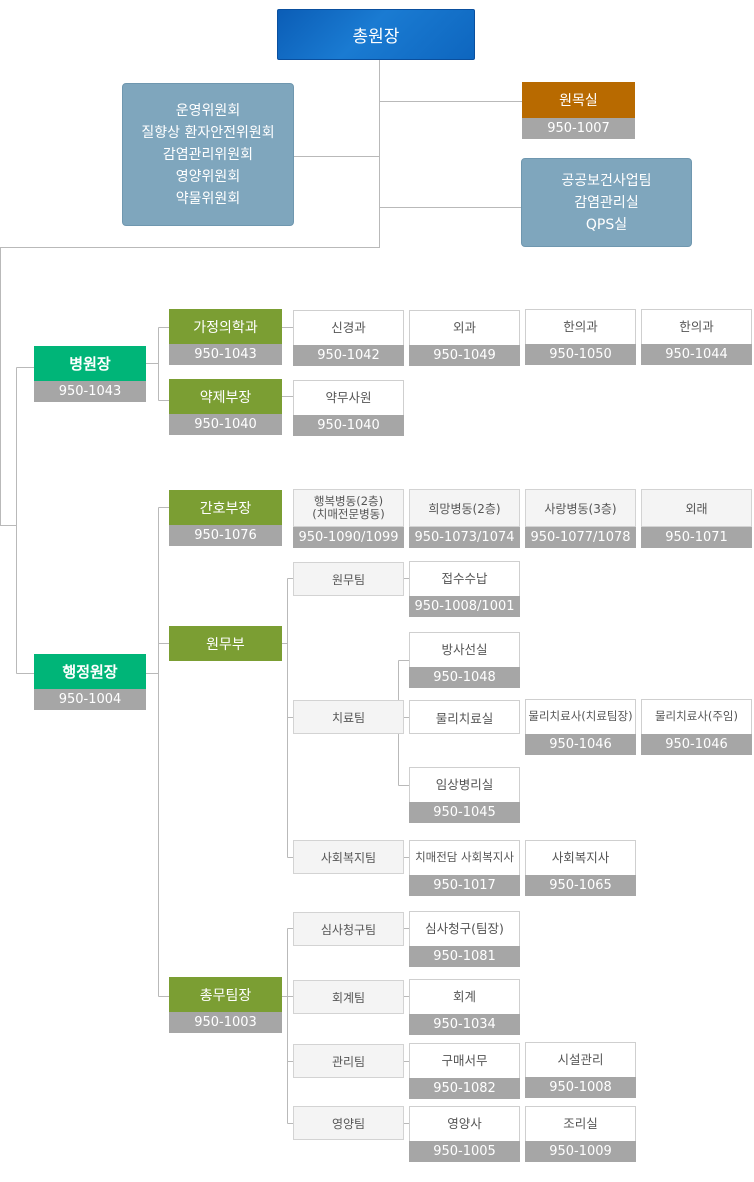 The image size is (754, 1182). Describe the element at coordinates (464, 795) in the screenshot. I see `clinical-lab-node: 임상병리실 950-1045` at that location.